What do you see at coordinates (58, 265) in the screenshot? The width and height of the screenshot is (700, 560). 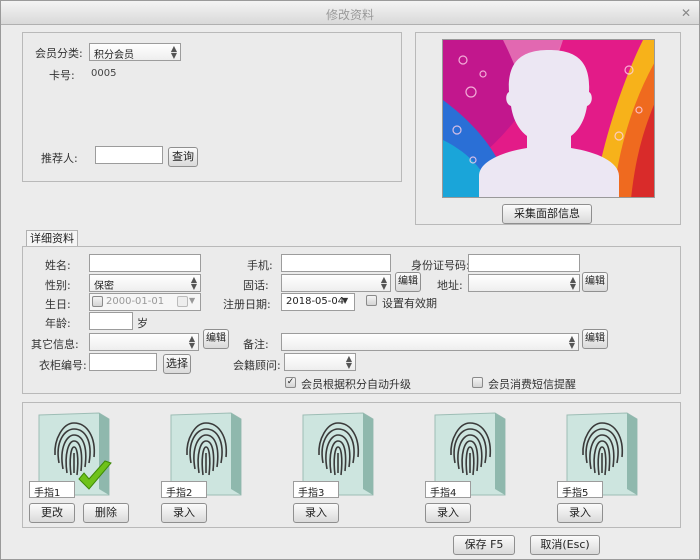 I see `name-label: 姓名:` at bounding box center [58, 265].